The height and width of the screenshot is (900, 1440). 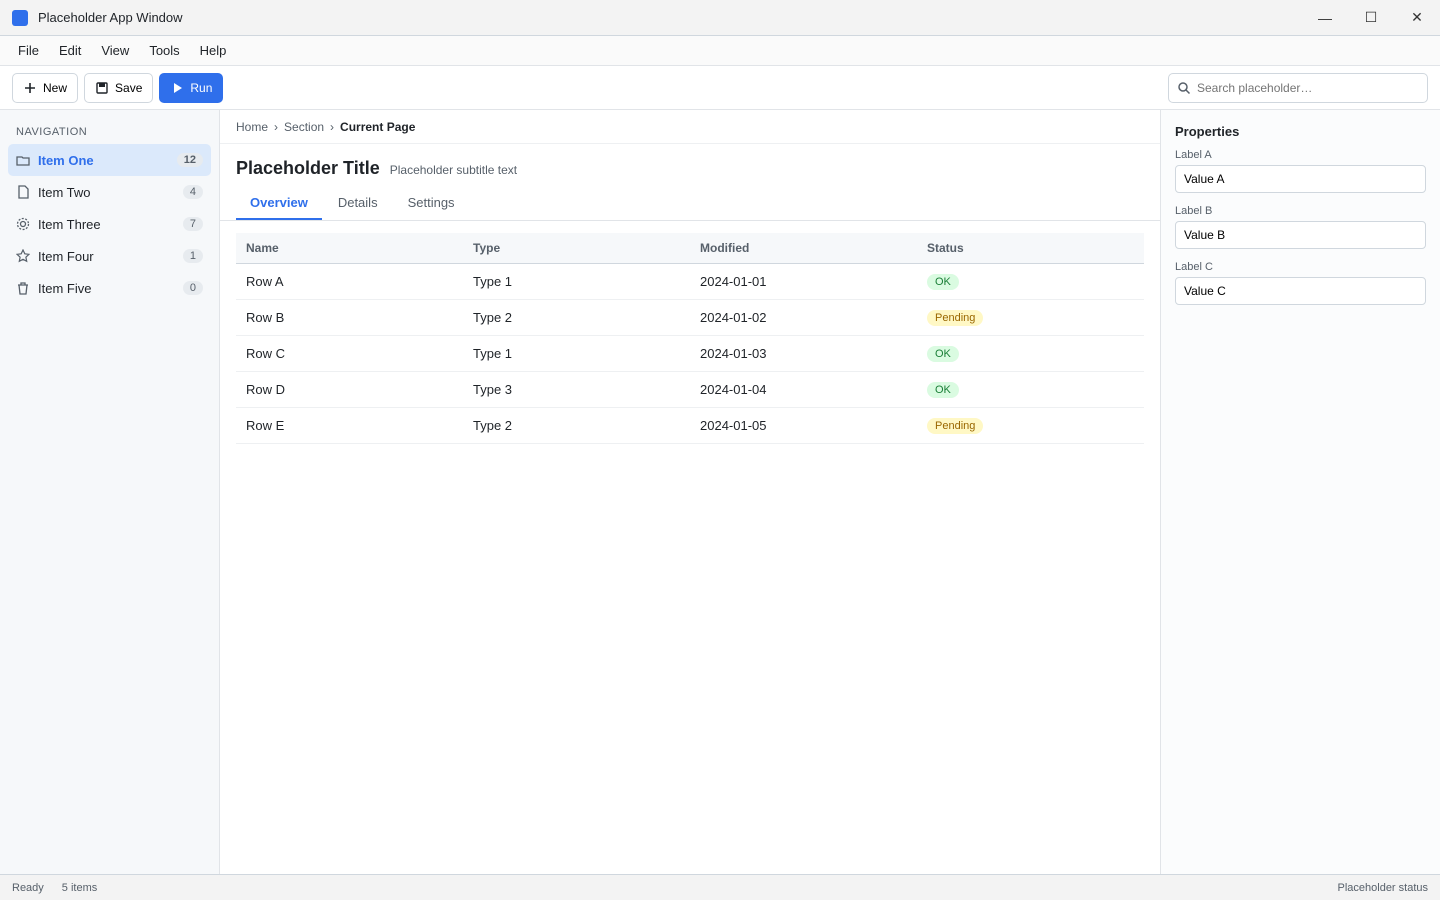 I want to click on gear-icon, so click(x=23, y=224).